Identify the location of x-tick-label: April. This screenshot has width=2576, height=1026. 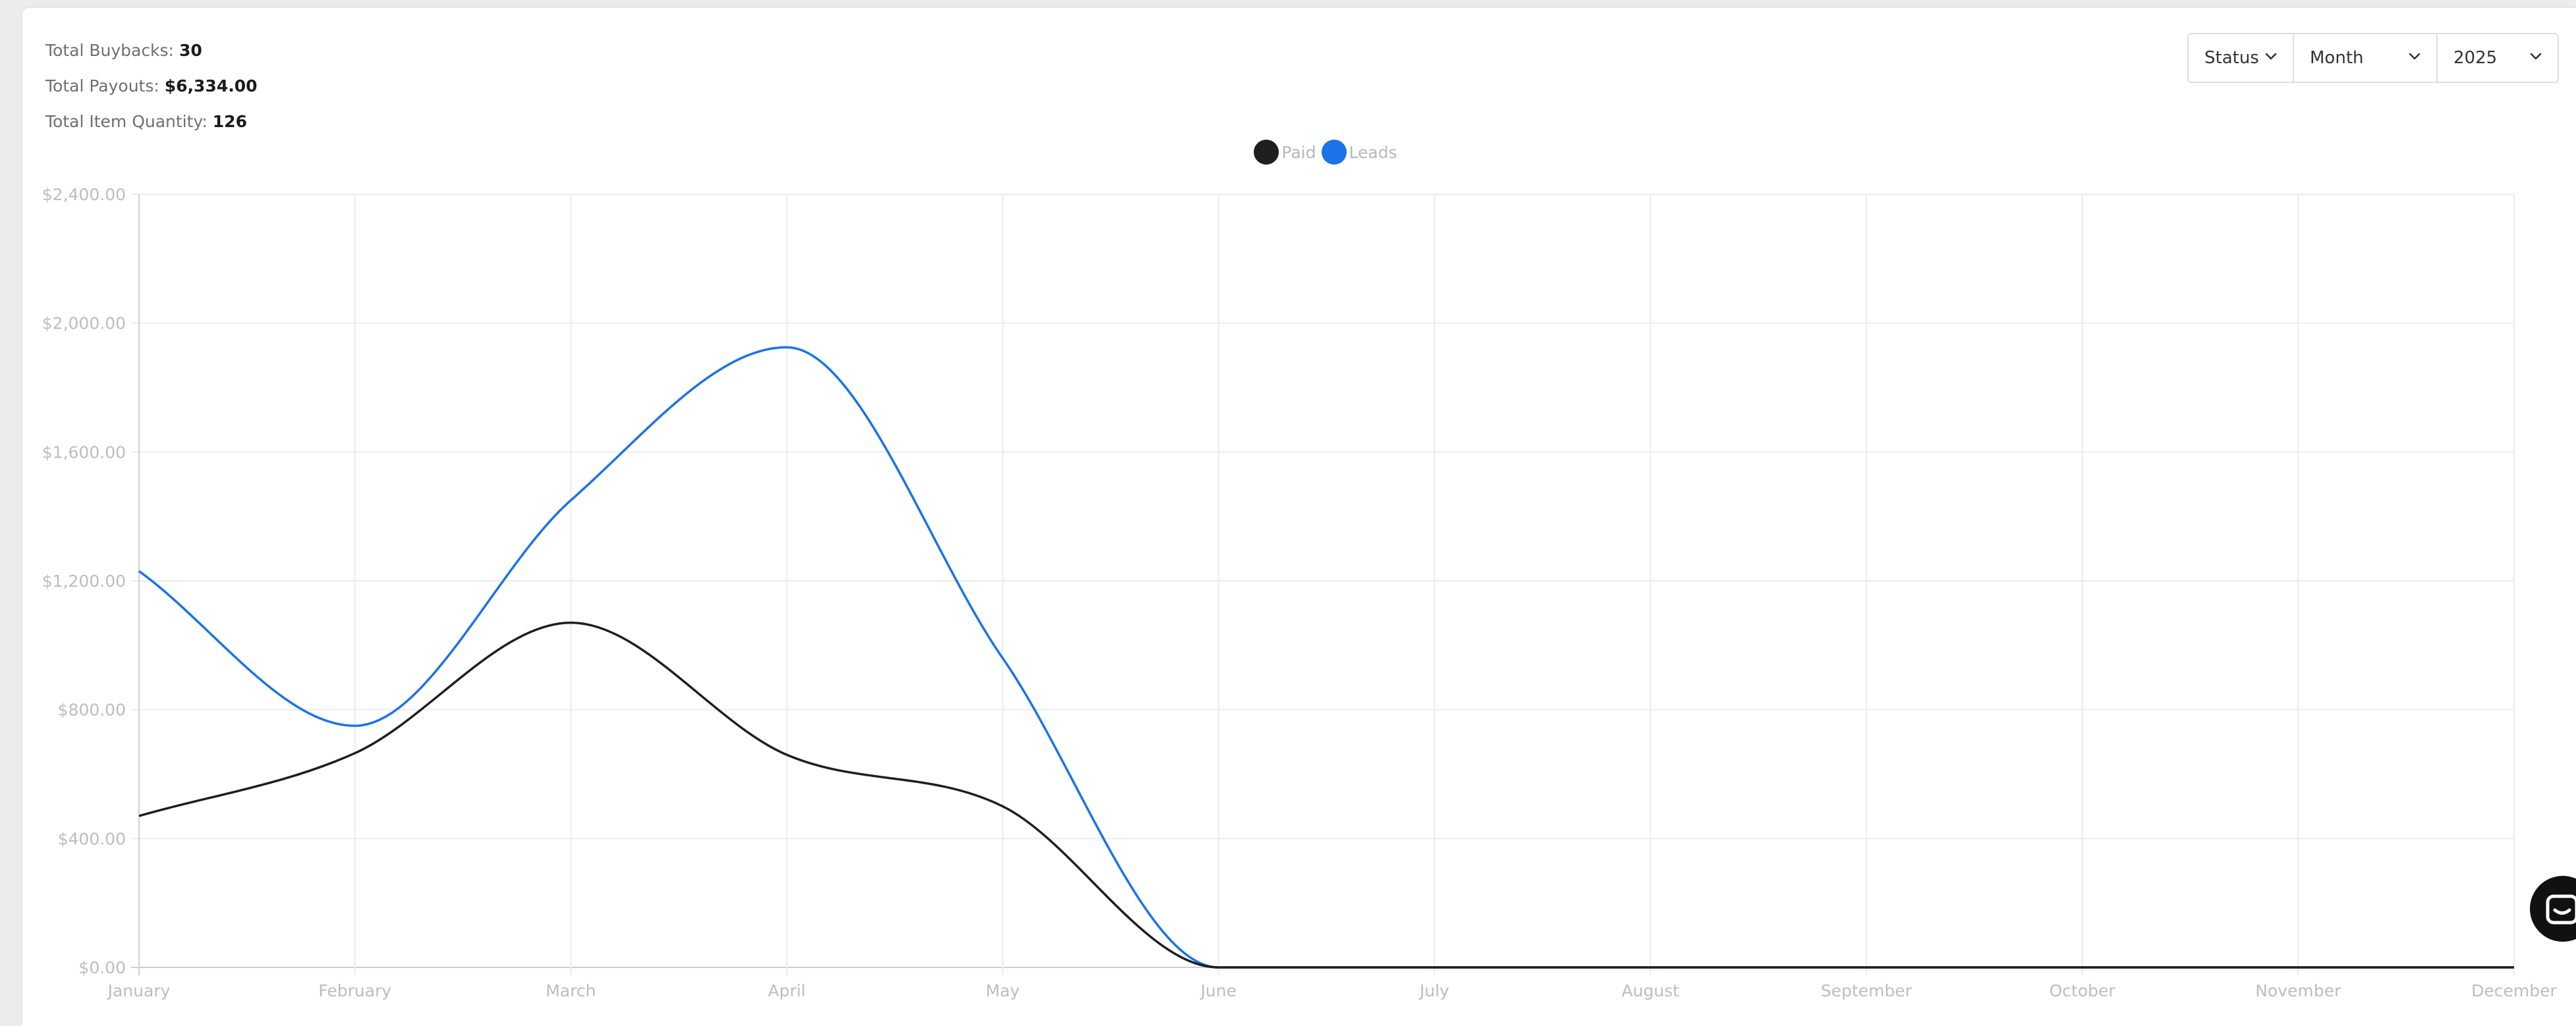
(787, 990).